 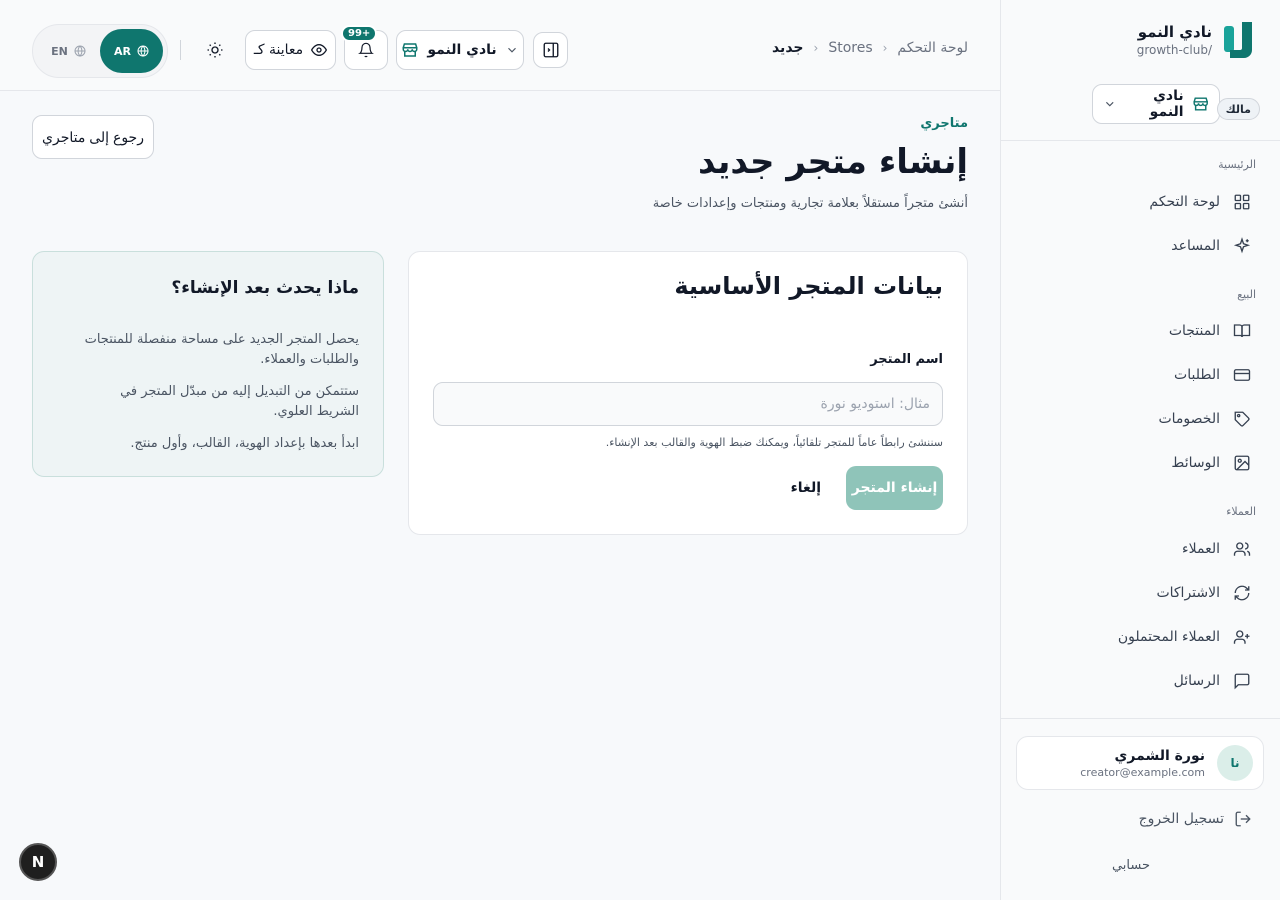 What do you see at coordinates (1174, 32) in the screenshot?
I see `brand-name: نادي النمو` at bounding box center [1174, 32].